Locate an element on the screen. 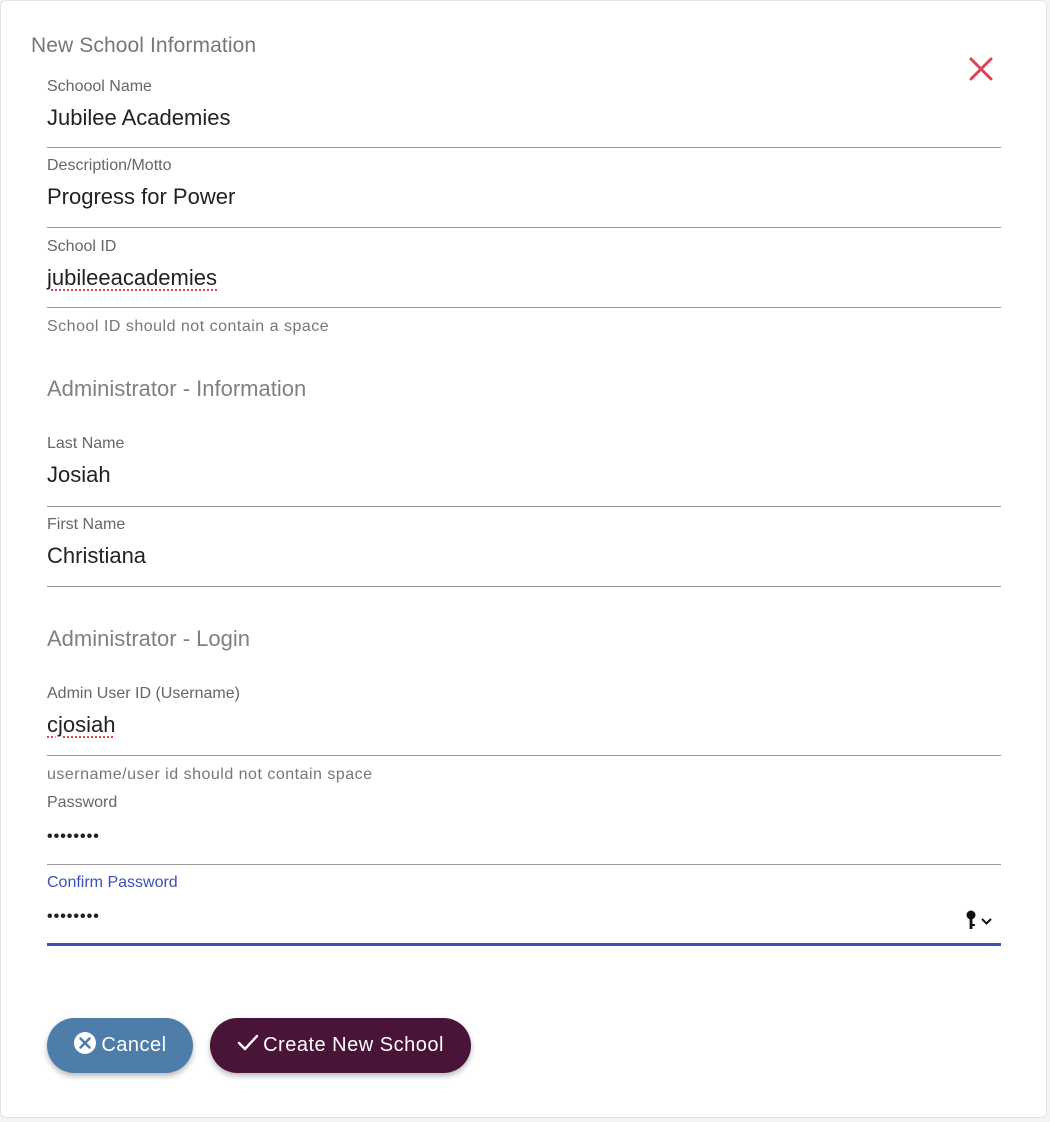 The height and width of the screenshot is (1122, 1050). check-icon is located at coordinates (248, 1046).